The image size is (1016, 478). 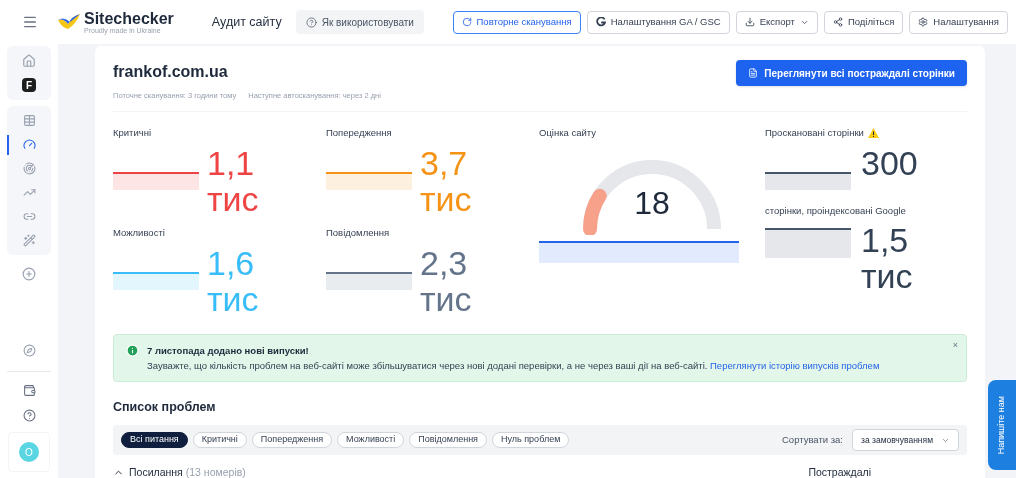 What do you see at coordinates (29, 274) in the screenshot?
I see `plus-icon` at bounding box center [29, 274].